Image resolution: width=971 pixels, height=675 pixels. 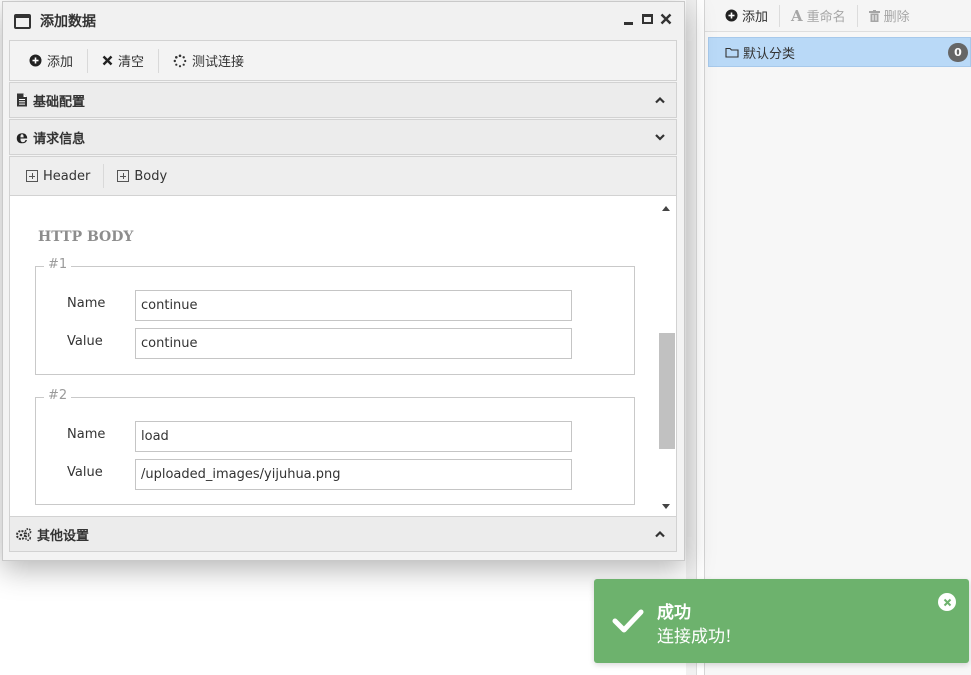 I want to click on toast-close-button, so click(x=947, y=602).